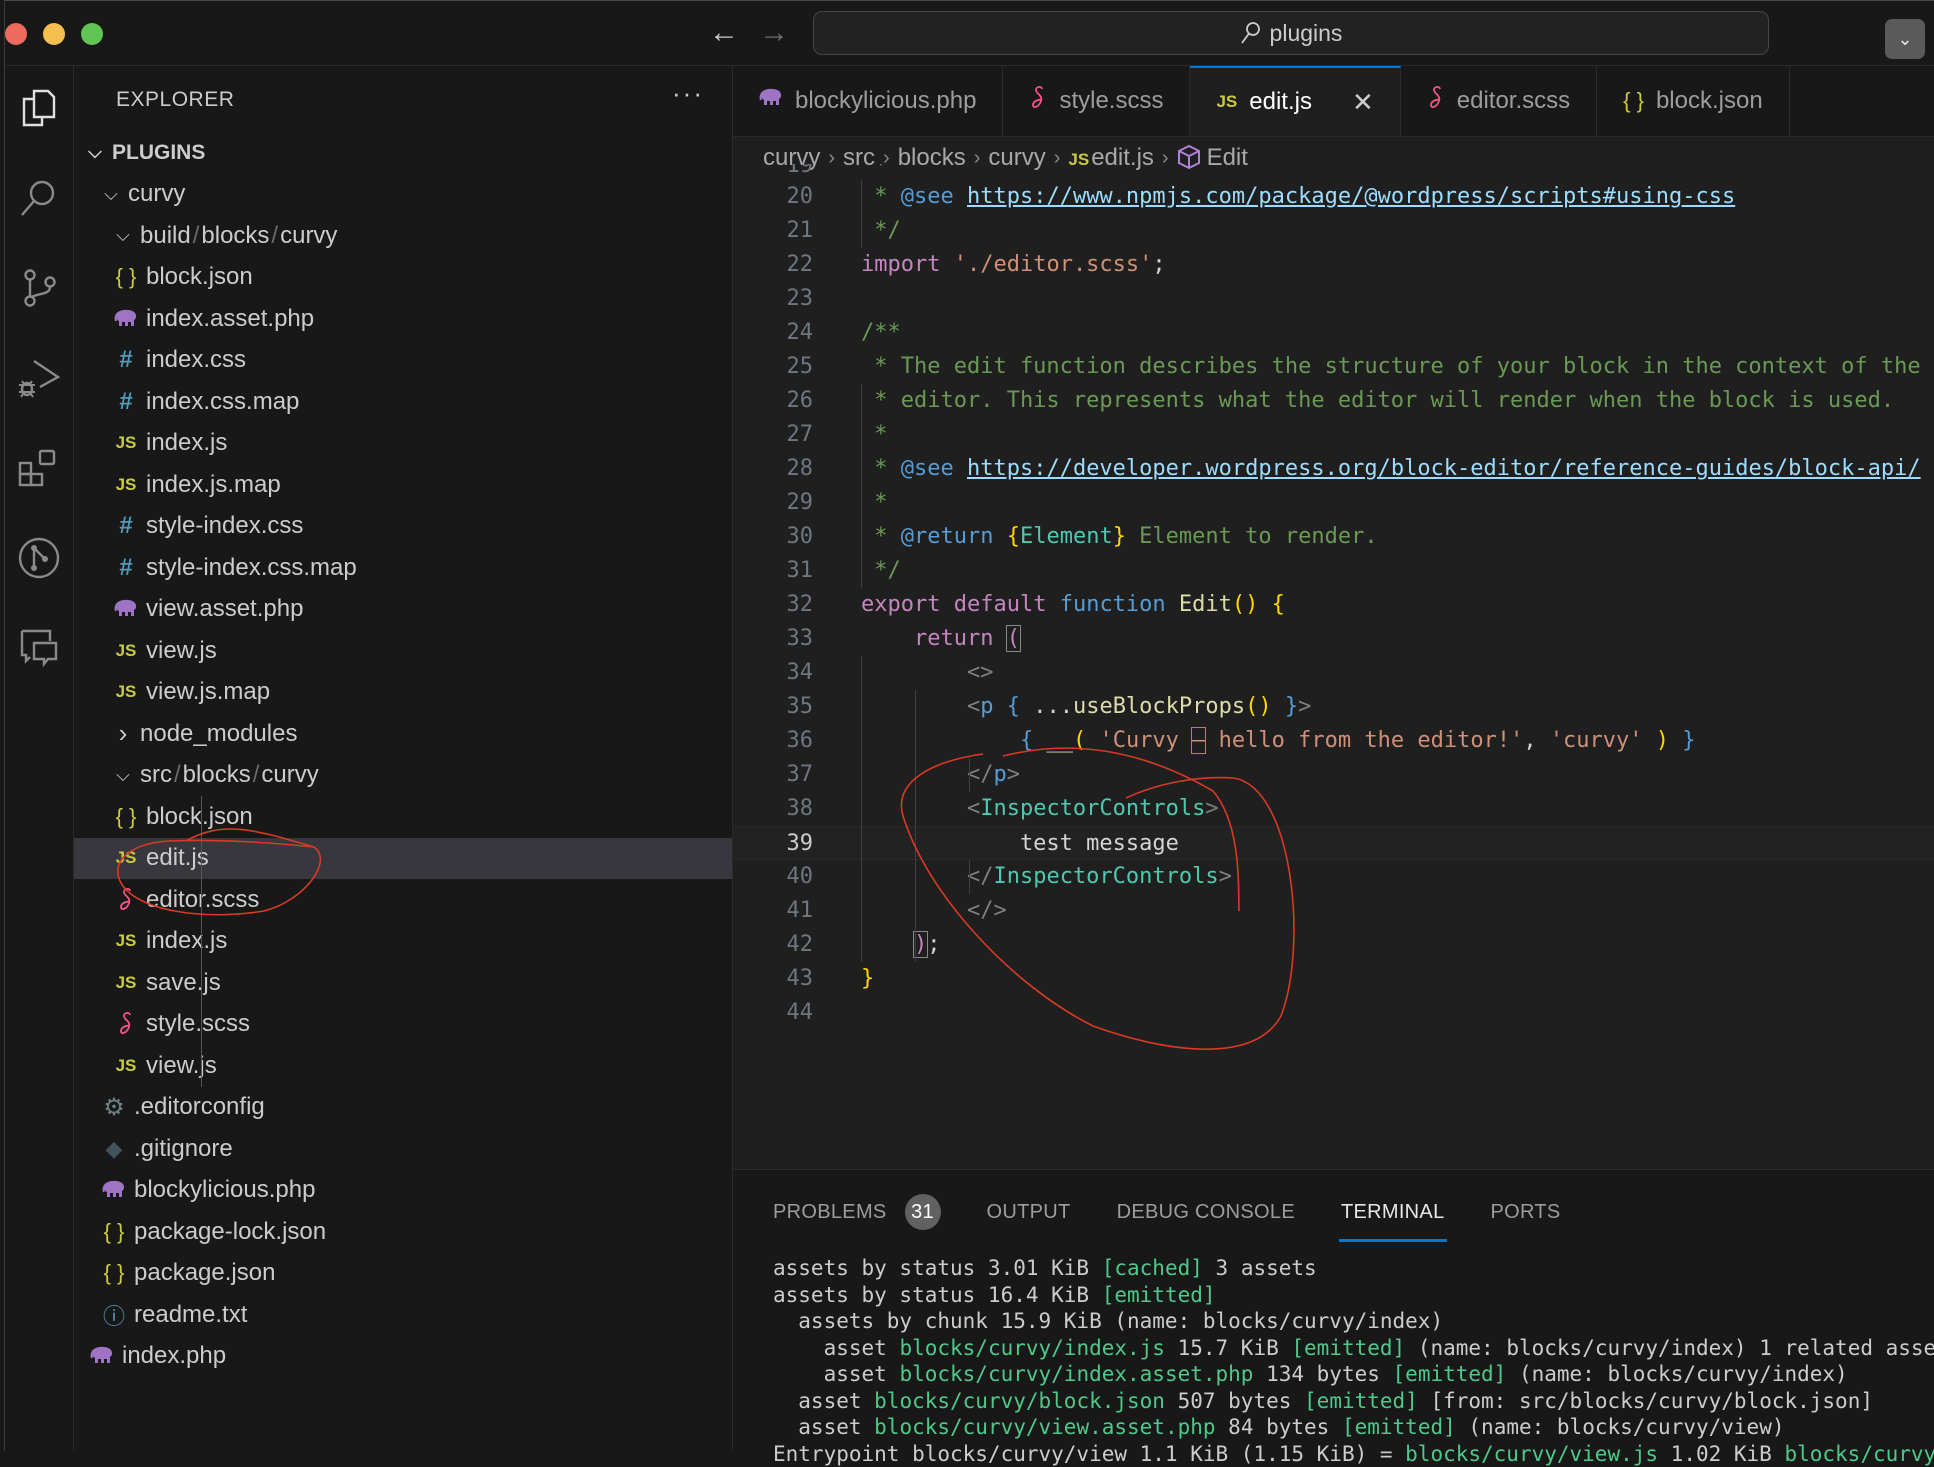 The image size is (1934, 1467). I want to click on code-line: 44, so click(1333, 1013).